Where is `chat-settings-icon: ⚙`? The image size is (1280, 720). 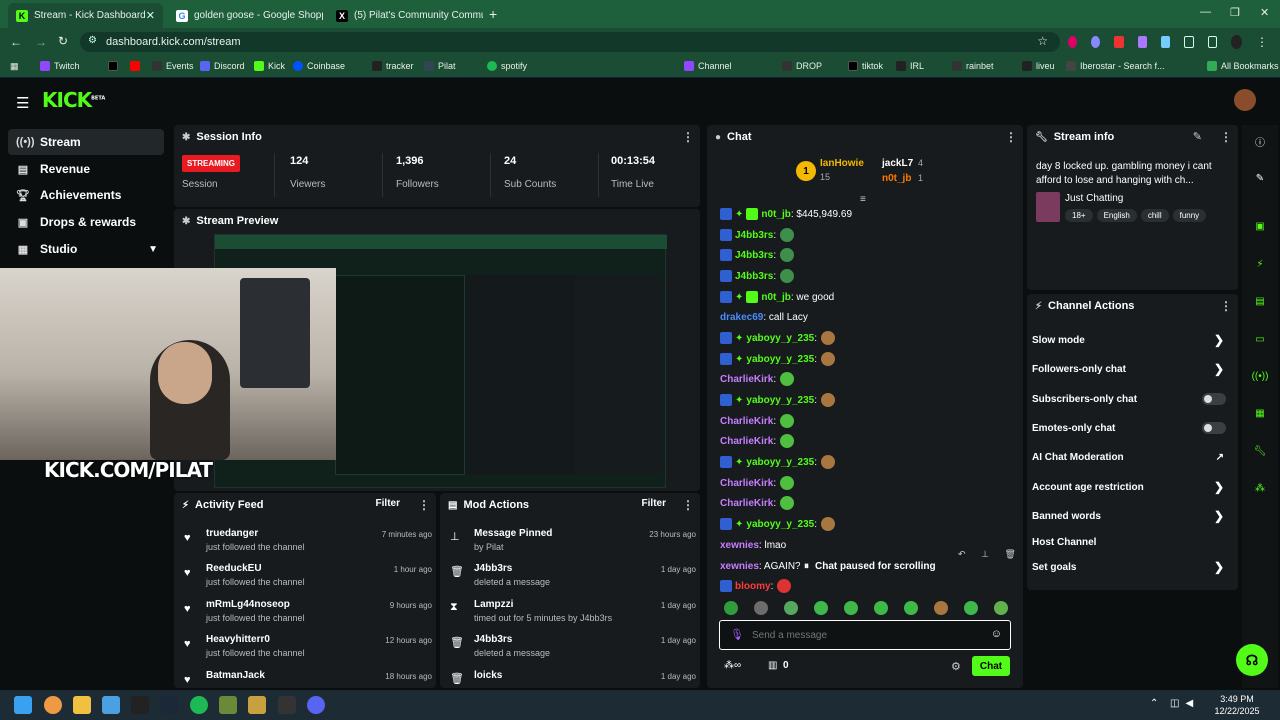
chat-settings-icon: ⚙ is located at coordinates (956, 666).